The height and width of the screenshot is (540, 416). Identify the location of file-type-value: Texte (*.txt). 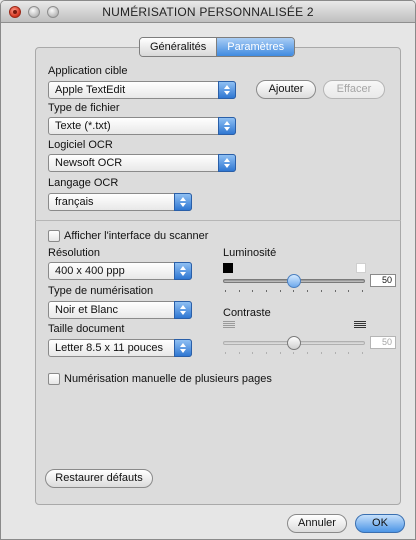
(83, 126).